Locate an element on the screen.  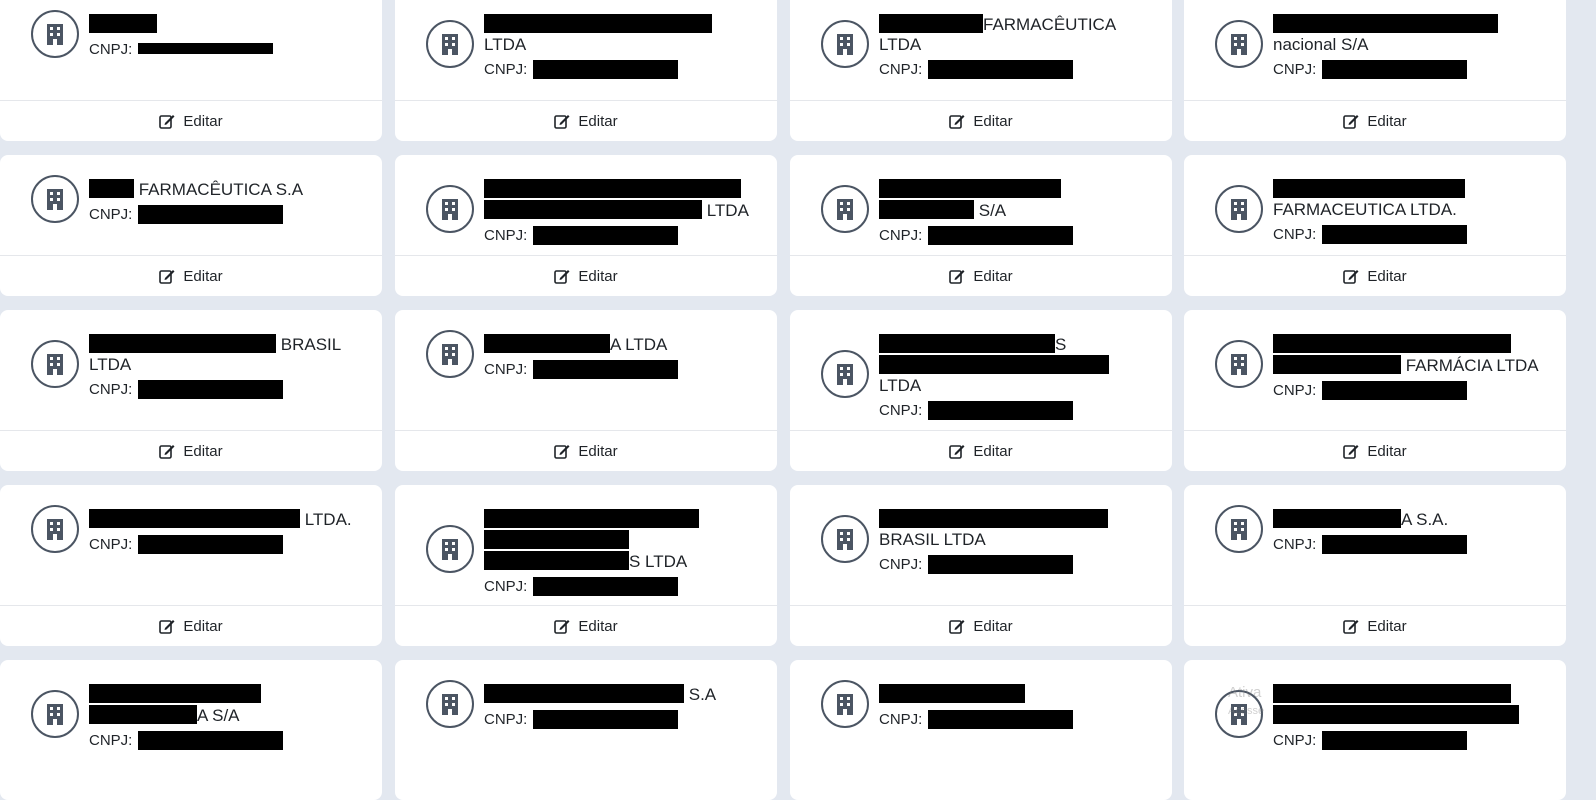
company-name: LTDA is located at coordinates (623, 200).